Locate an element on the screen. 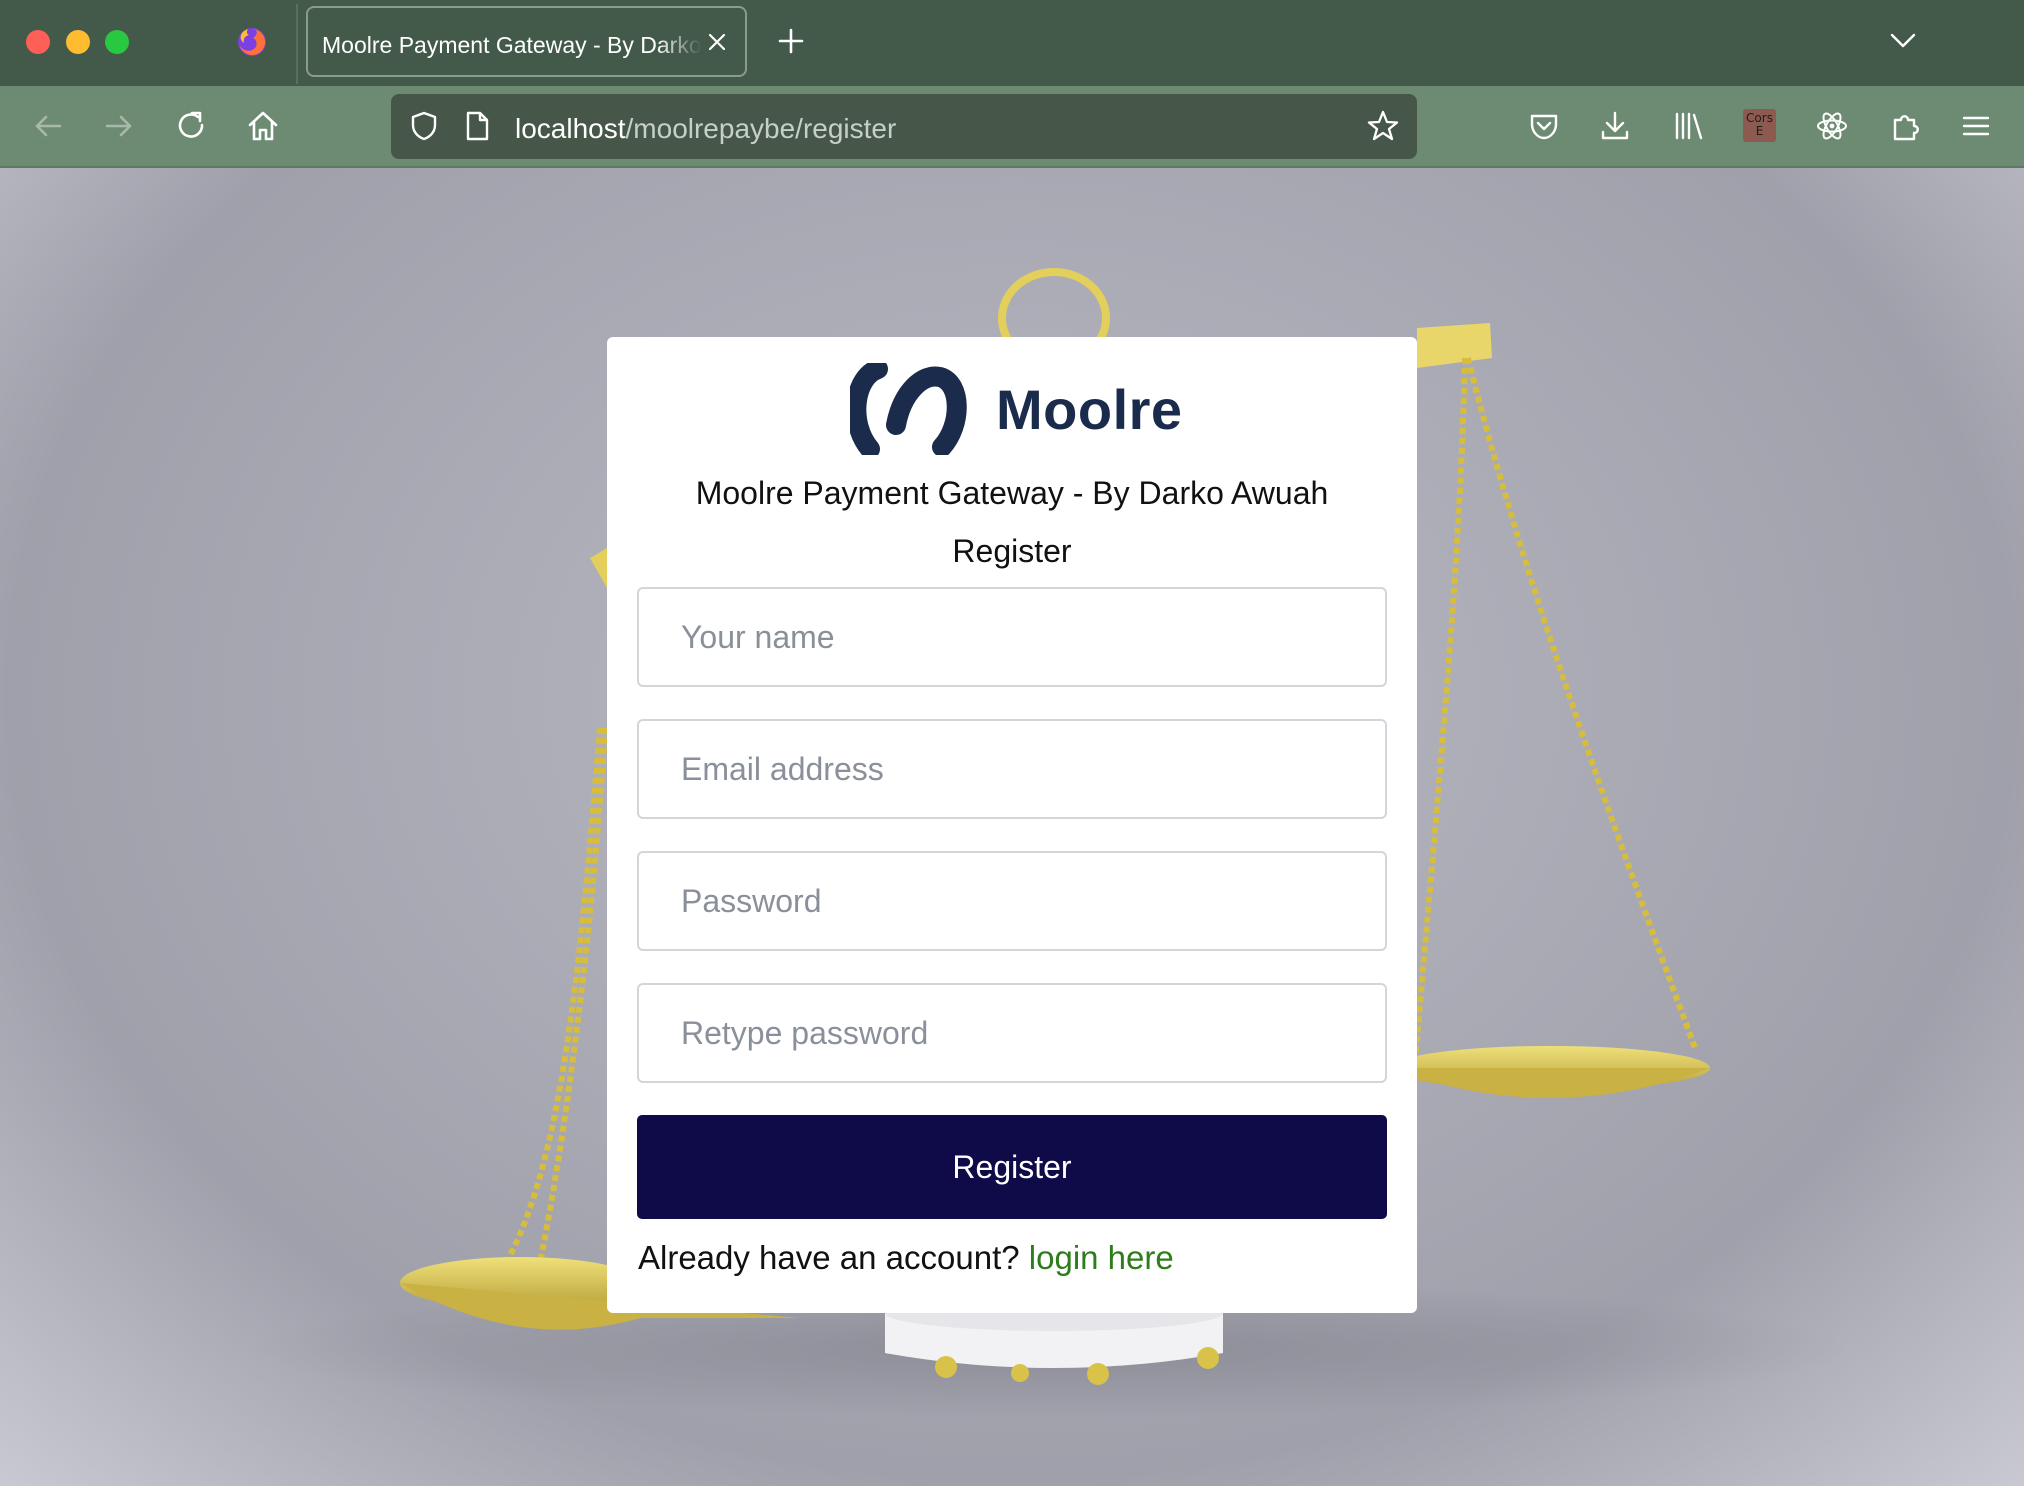 This screenshot has width=2024, height=1486. library-icon is located at coordinates (1688, 126).